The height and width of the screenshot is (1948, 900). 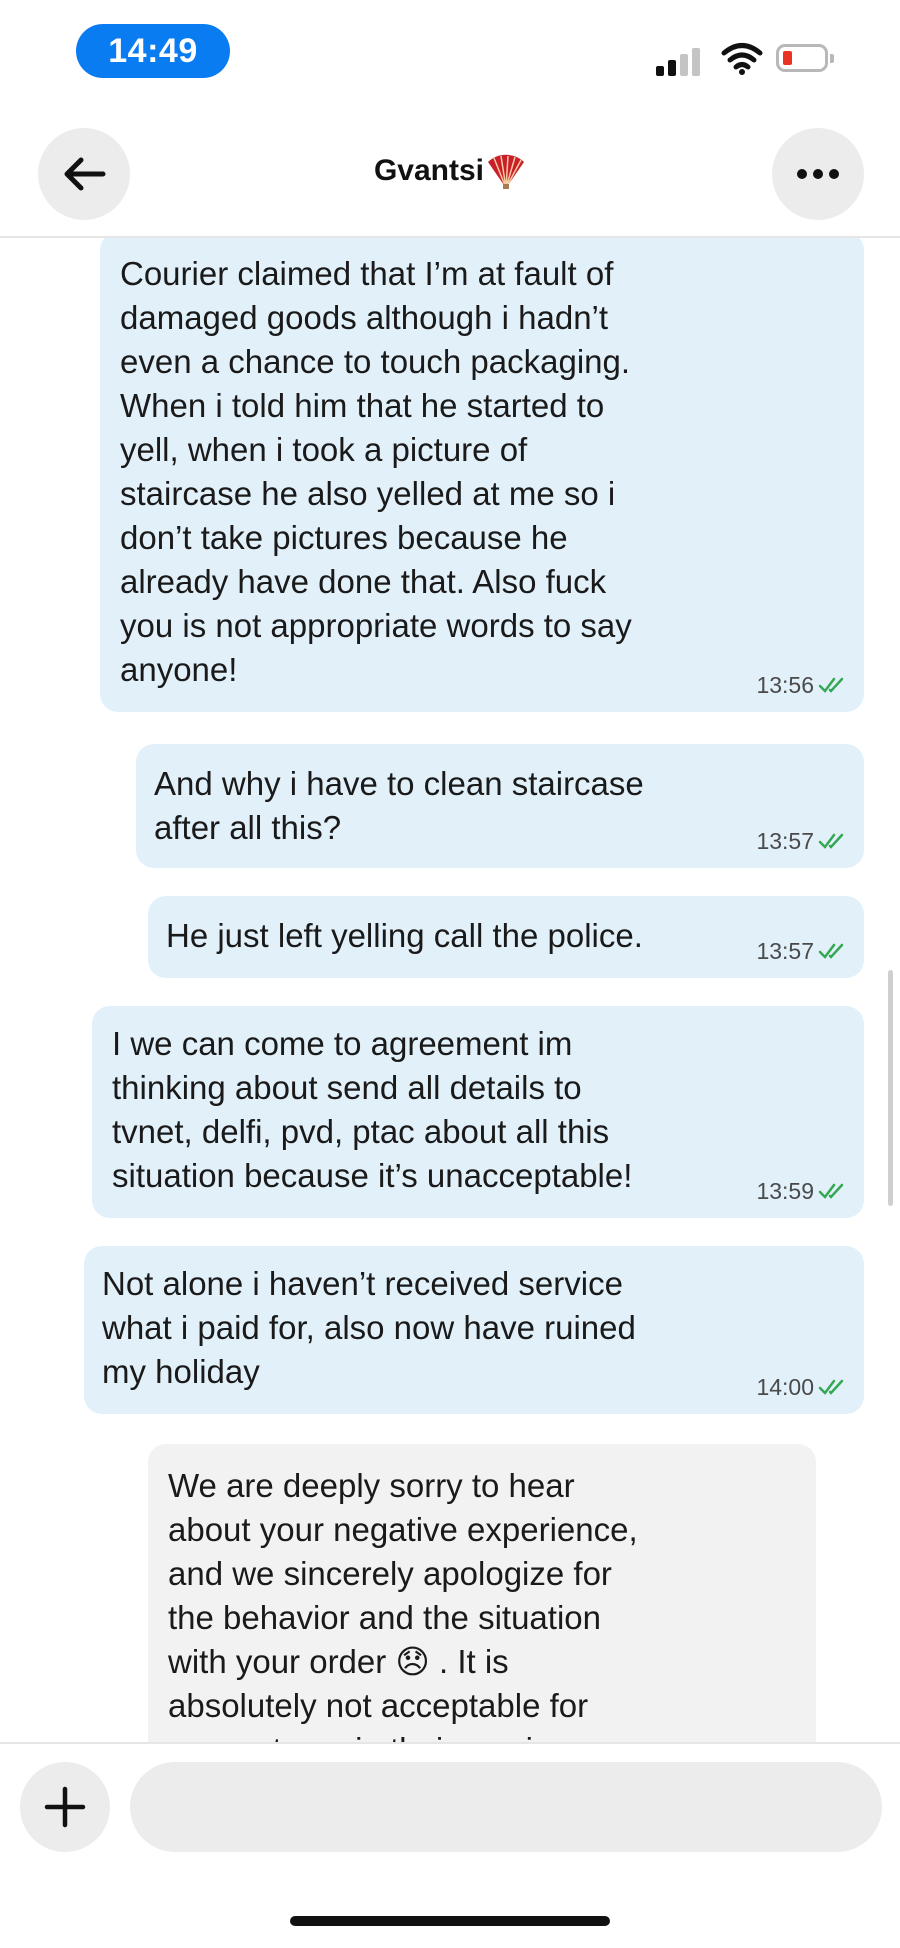 I want to click on chat-header: Gvantsi, so click(x=450, y=174).